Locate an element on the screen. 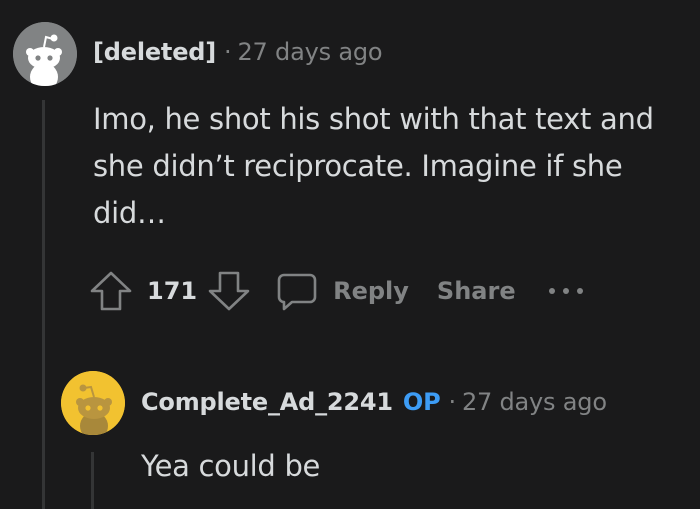  comment-actions: 171 Reply Share is located at coordinates (336, 291).